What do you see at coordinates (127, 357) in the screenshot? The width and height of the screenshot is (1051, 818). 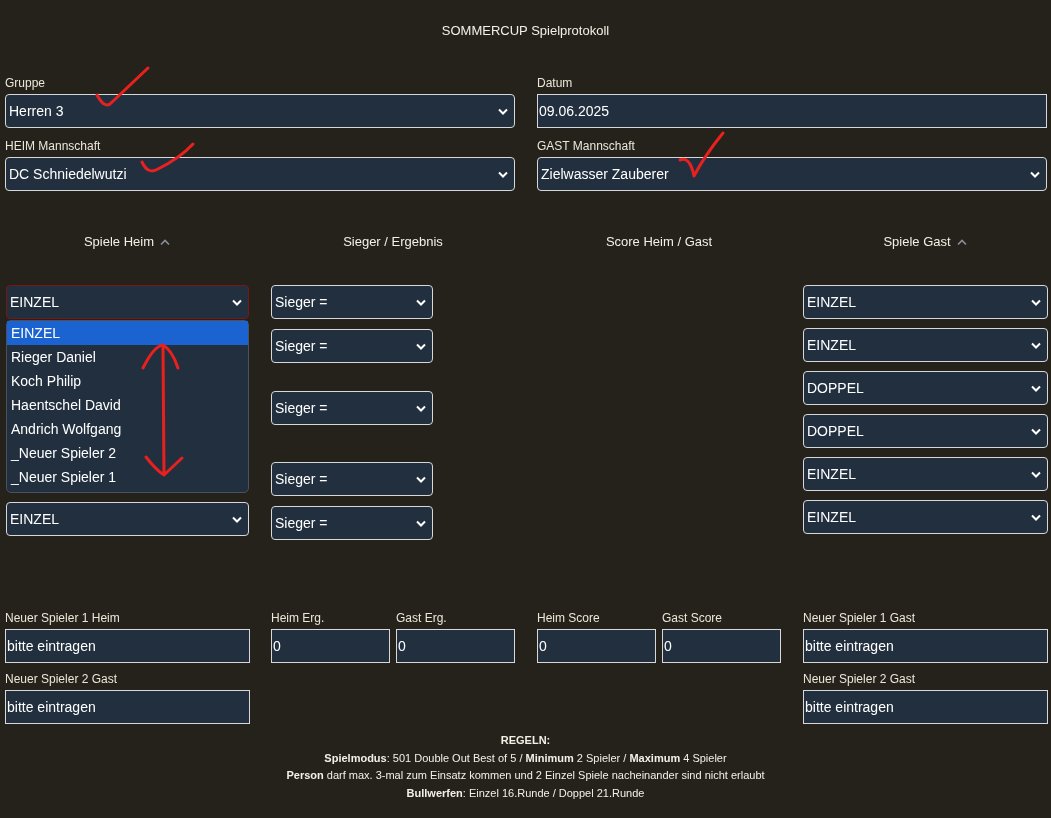 I see `dropdown-option: Rieger Daniel` at bounding box center [127, 357].